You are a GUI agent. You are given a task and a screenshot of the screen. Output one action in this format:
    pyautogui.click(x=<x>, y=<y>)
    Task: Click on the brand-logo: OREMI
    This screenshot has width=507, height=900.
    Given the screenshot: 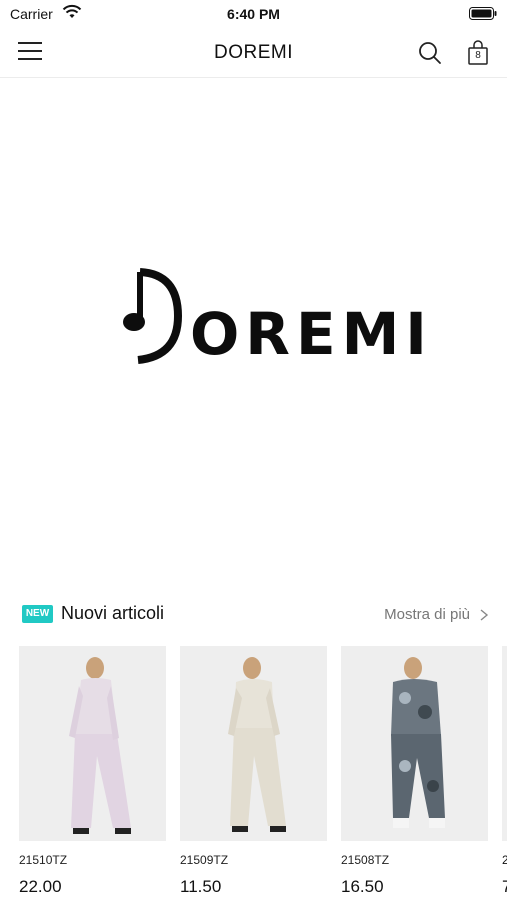 What is the action you would take?
    pyautogui.click(x=273, y=316)
    